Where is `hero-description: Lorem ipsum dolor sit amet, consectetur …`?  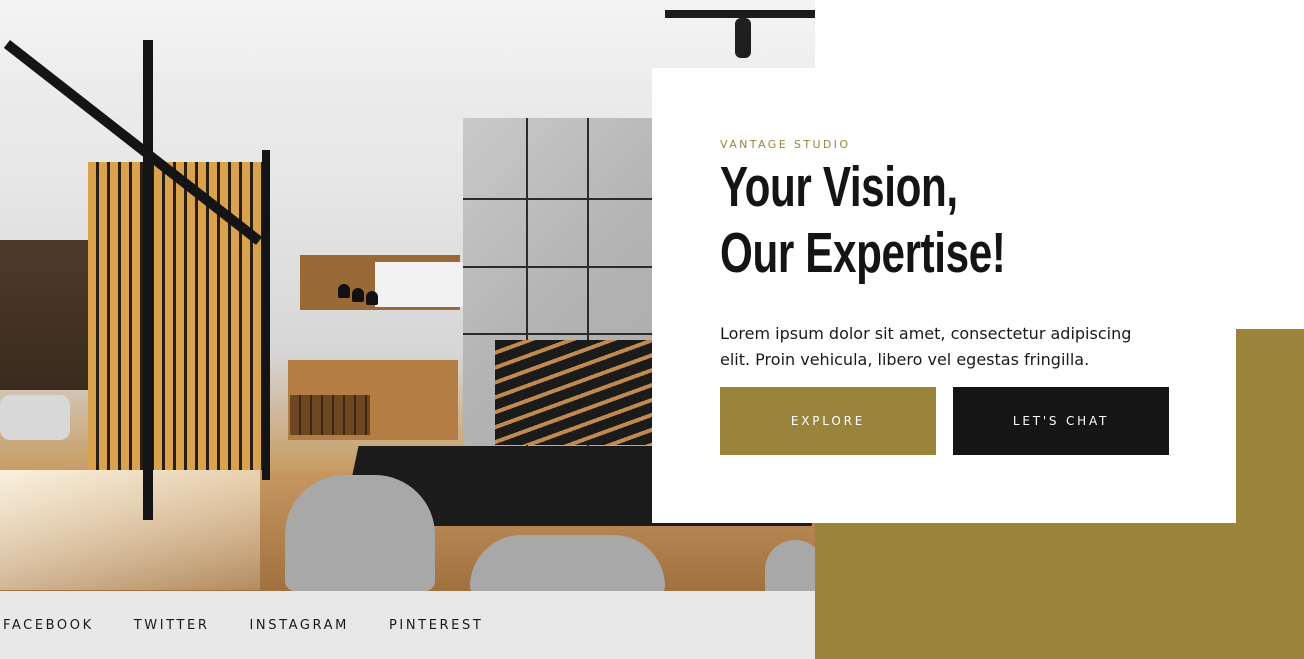 hero-description: Lorem ipsum dolor sit amet, consectetur … is located at coordinates (926, 346).